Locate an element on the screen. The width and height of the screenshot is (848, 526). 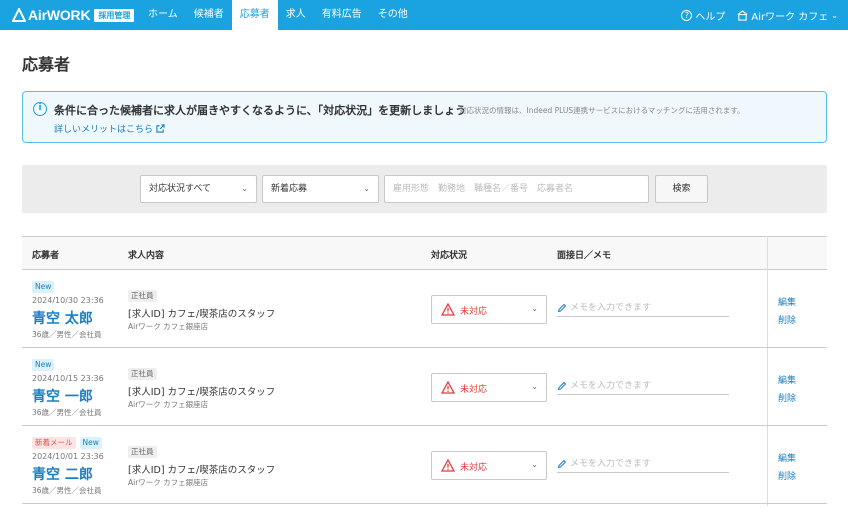
benefits-link: 詳しいメリットはこちら is located at coordinates (109, 128).